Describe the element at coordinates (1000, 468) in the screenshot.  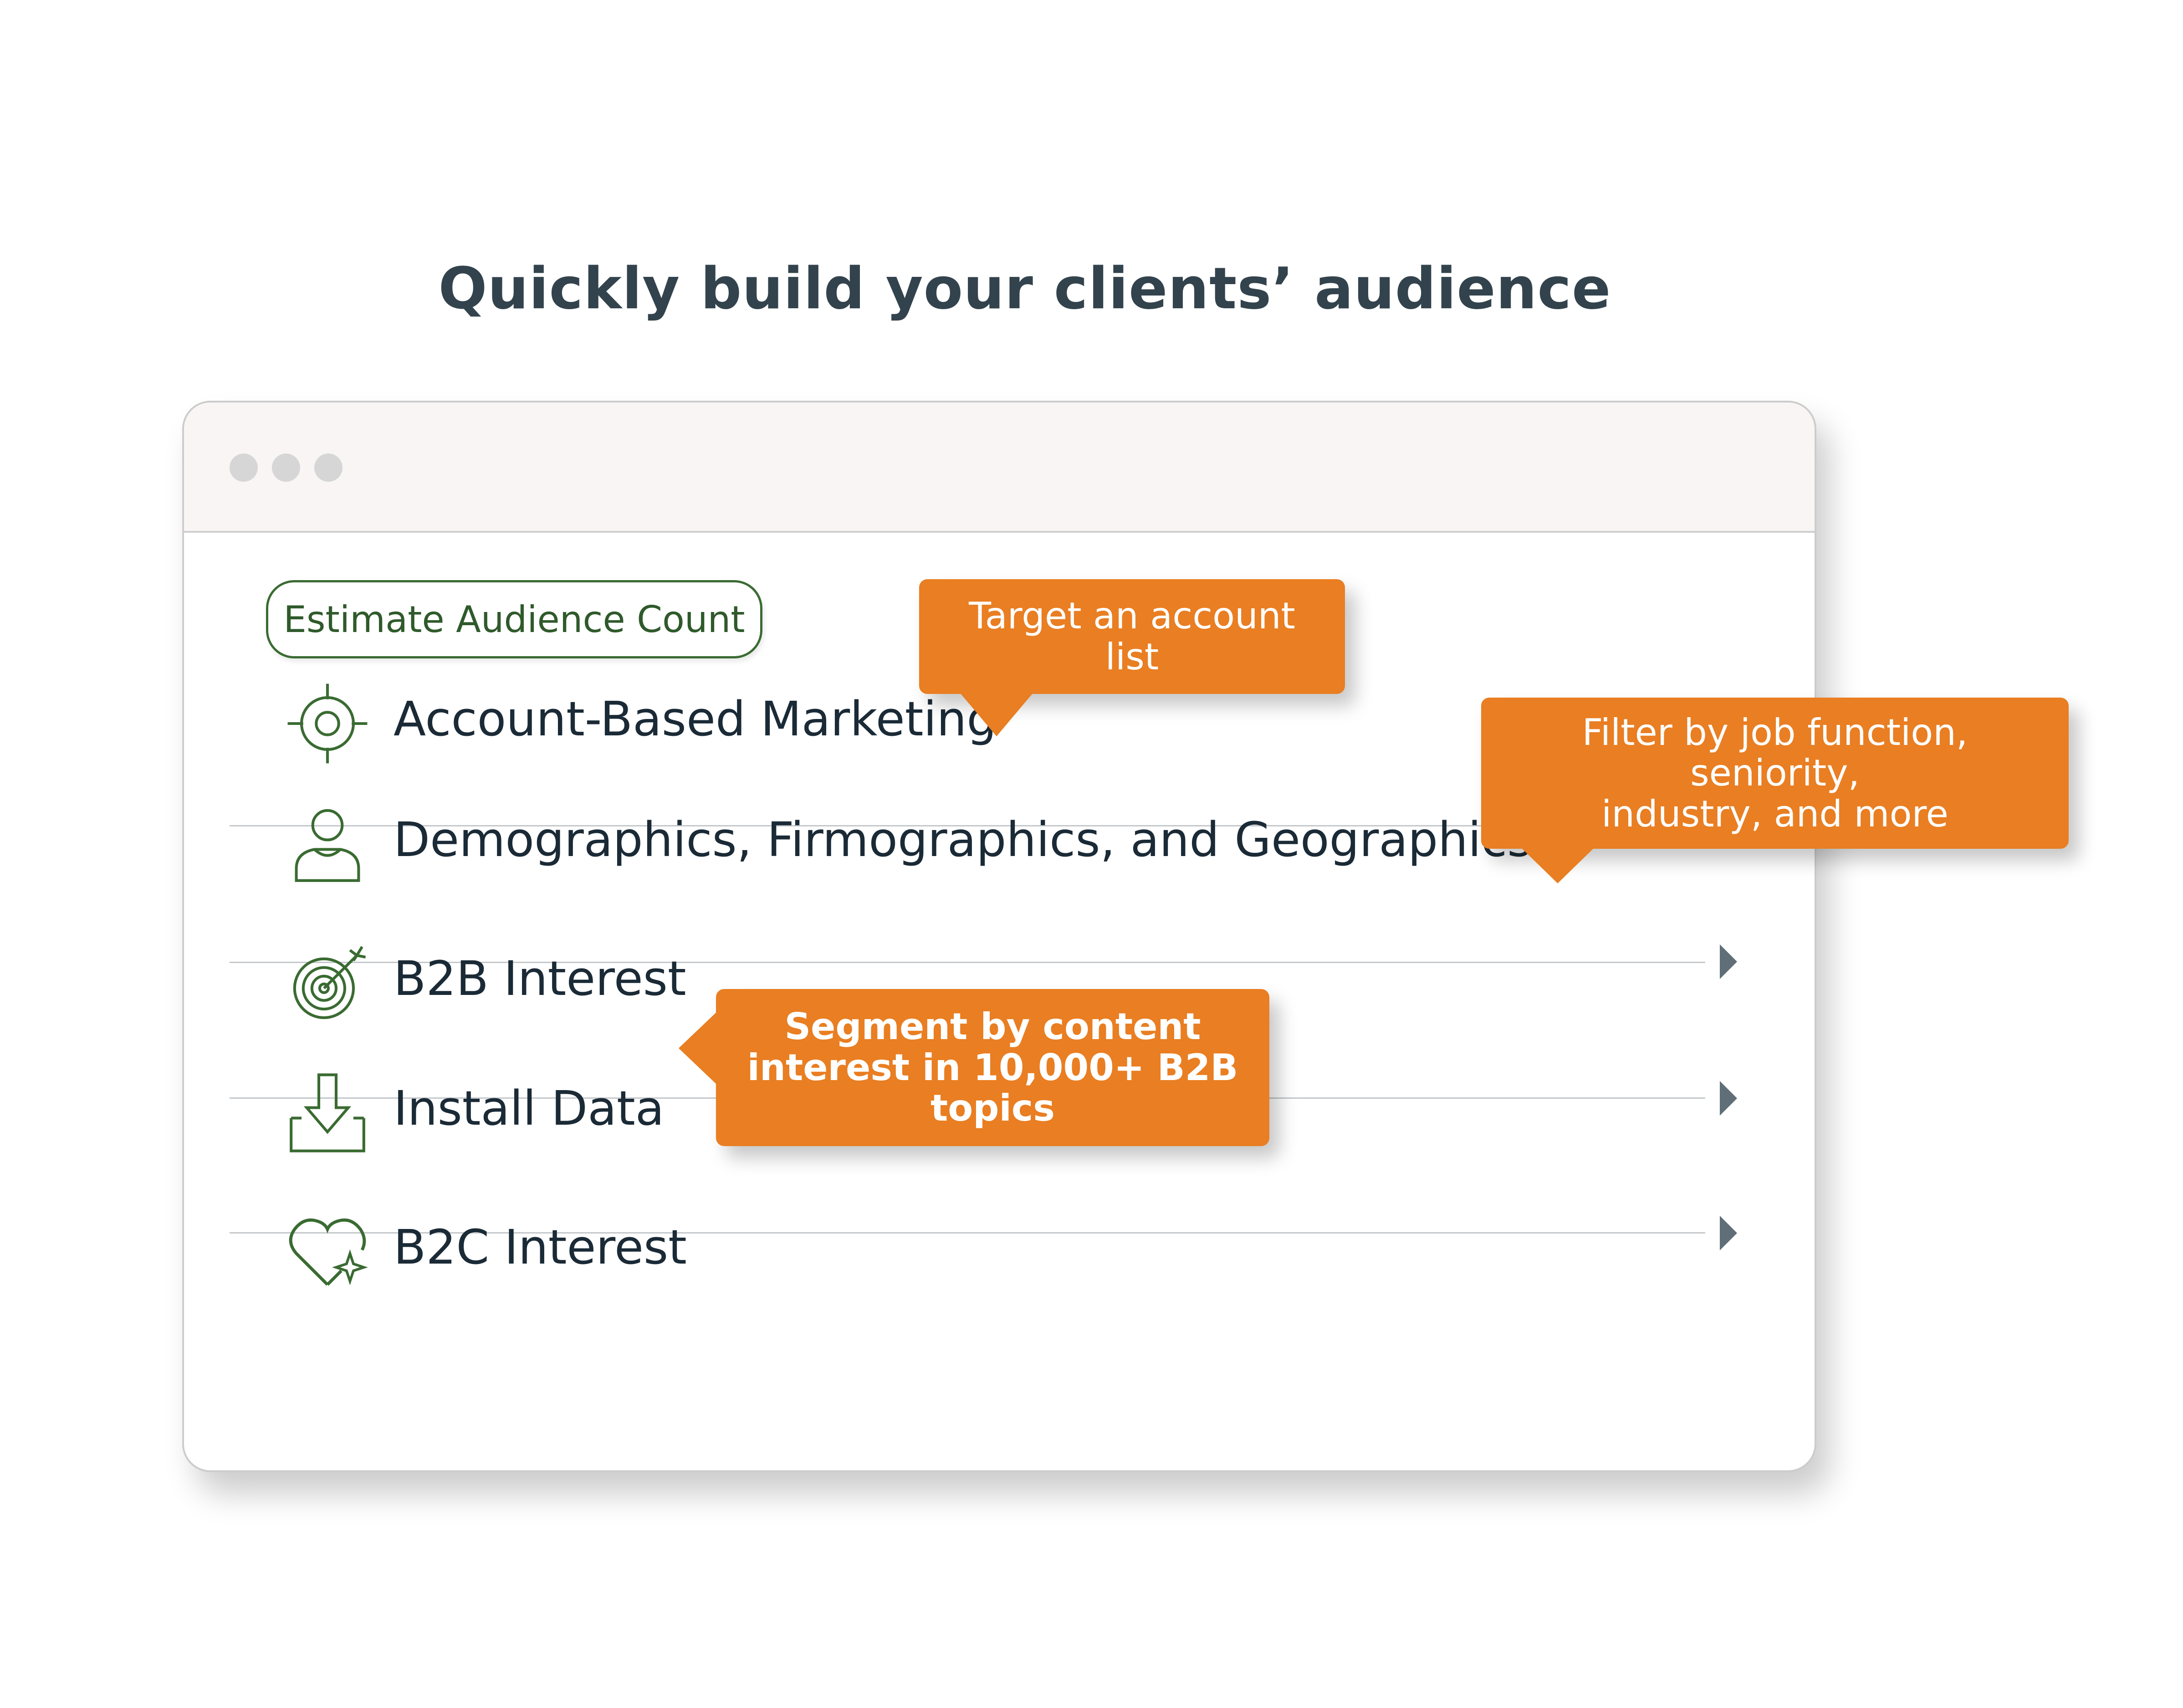
I see `window-titlebar` at that location.